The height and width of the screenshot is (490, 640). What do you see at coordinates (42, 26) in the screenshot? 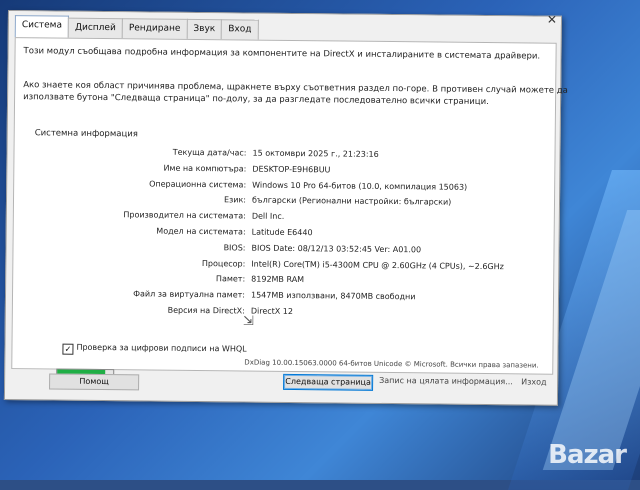
I see `tab-system: Система` at bounding box center [42, 26].